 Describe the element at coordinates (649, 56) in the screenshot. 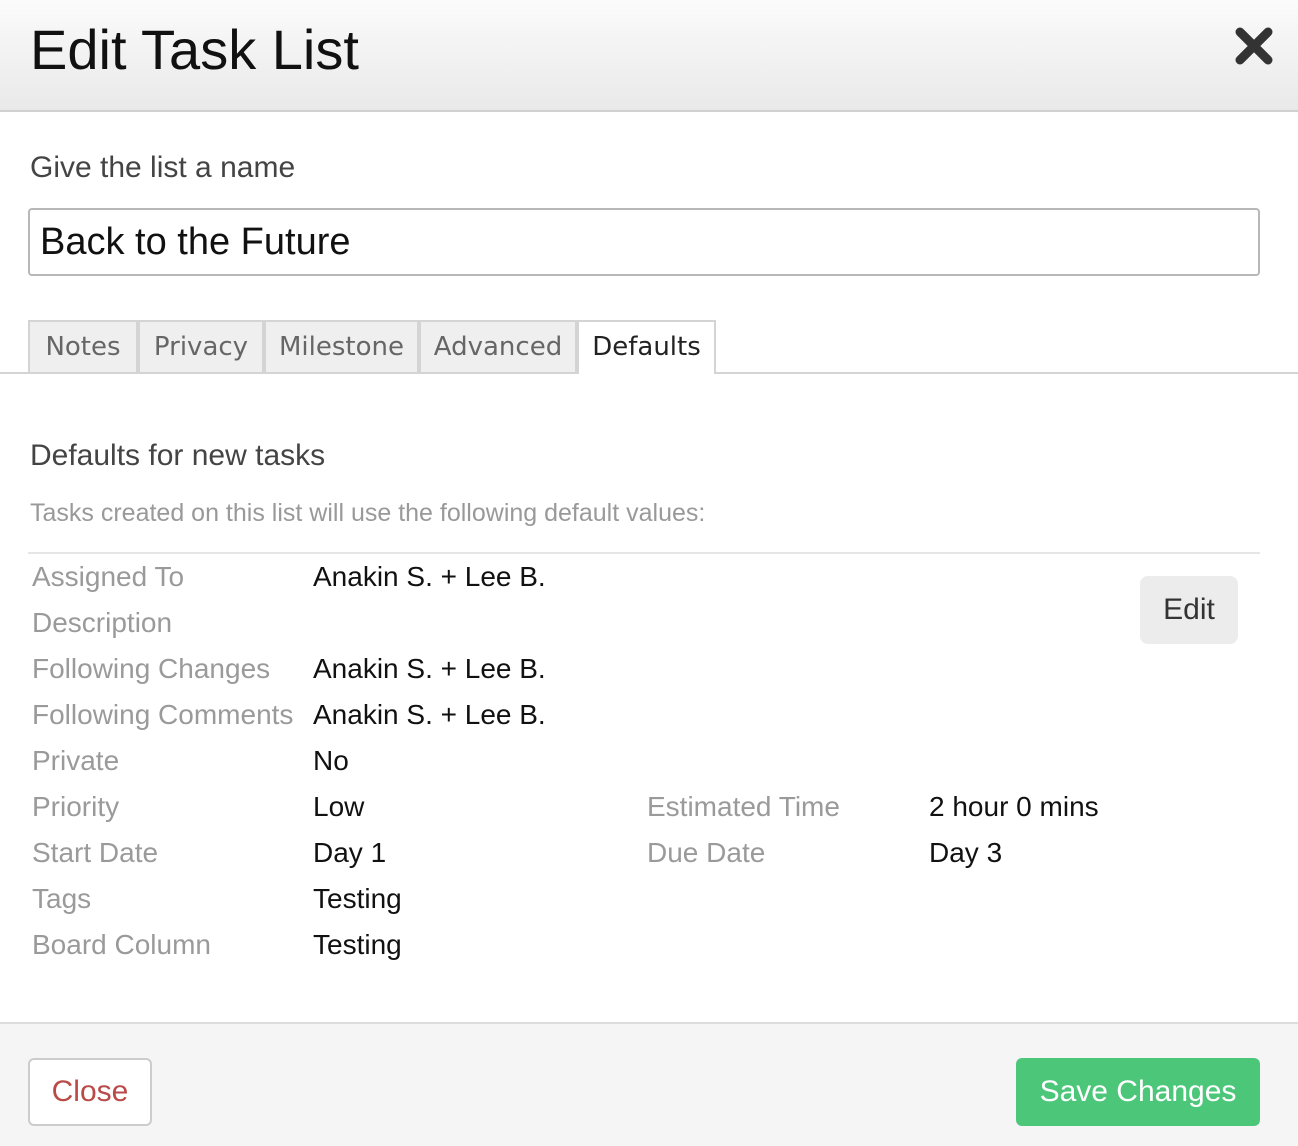

I see `modal-header: Edit Task List` at that location.